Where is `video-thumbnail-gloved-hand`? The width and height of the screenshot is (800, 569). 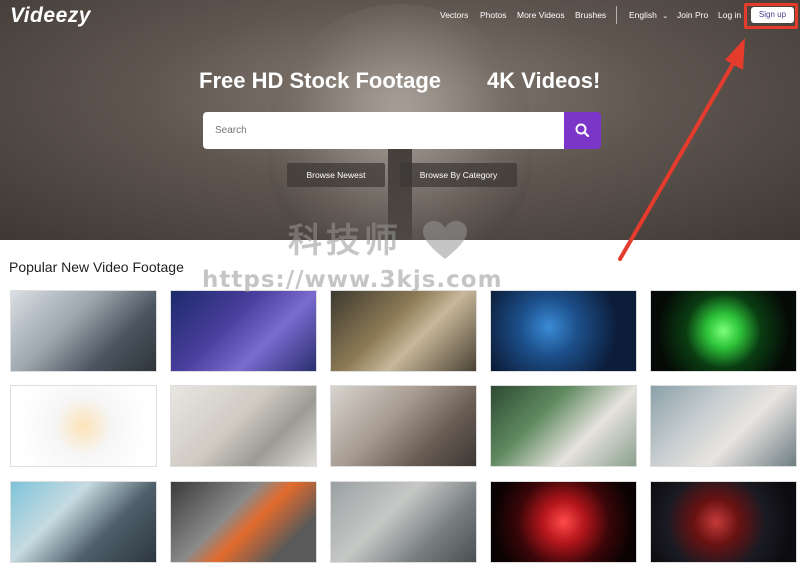
video-thumbnail-gloved-hand is located at coordinates (243, 522).